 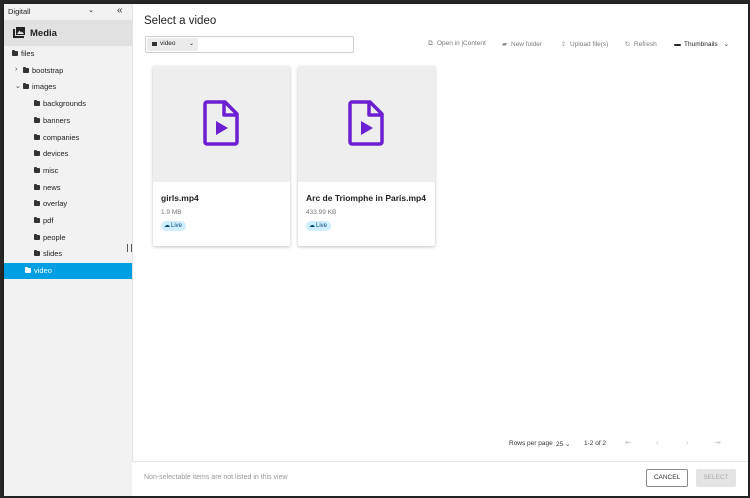 What do you see at coordinates (28, 53) in the screenshot?
I see `tree-item-label: files` at bounding box center [28, 53].